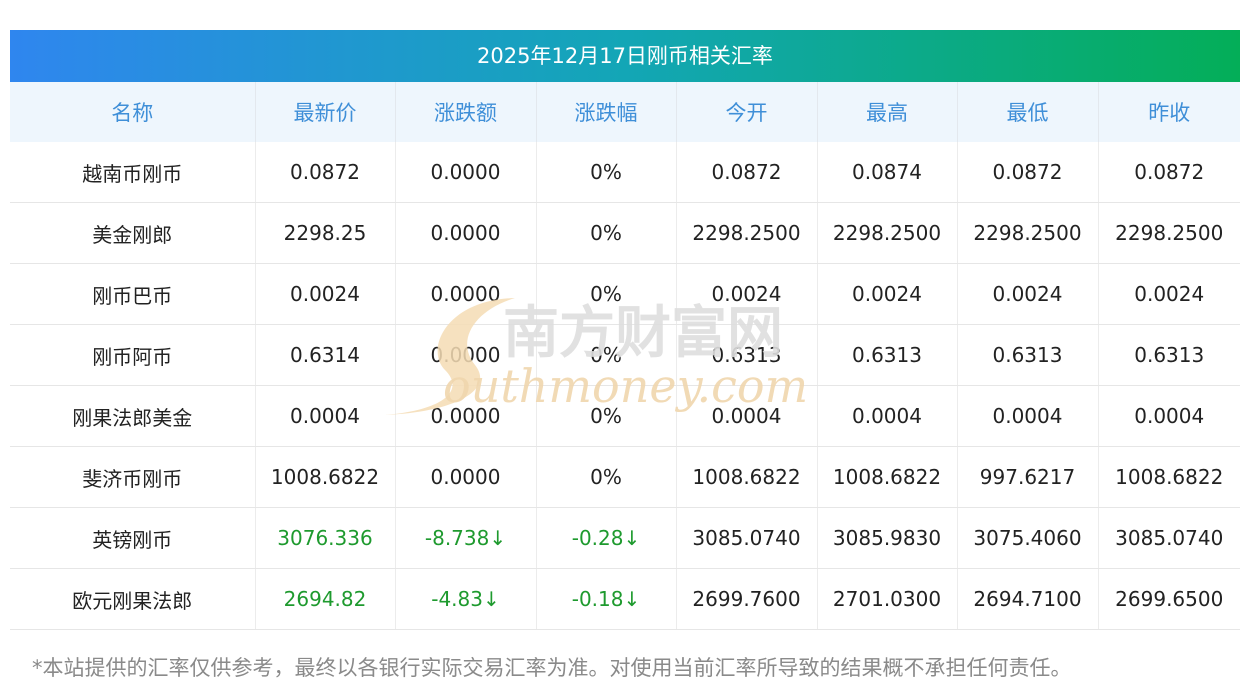  I want to click on cell-prev-close: 1008.6822, so click(1169, 477).